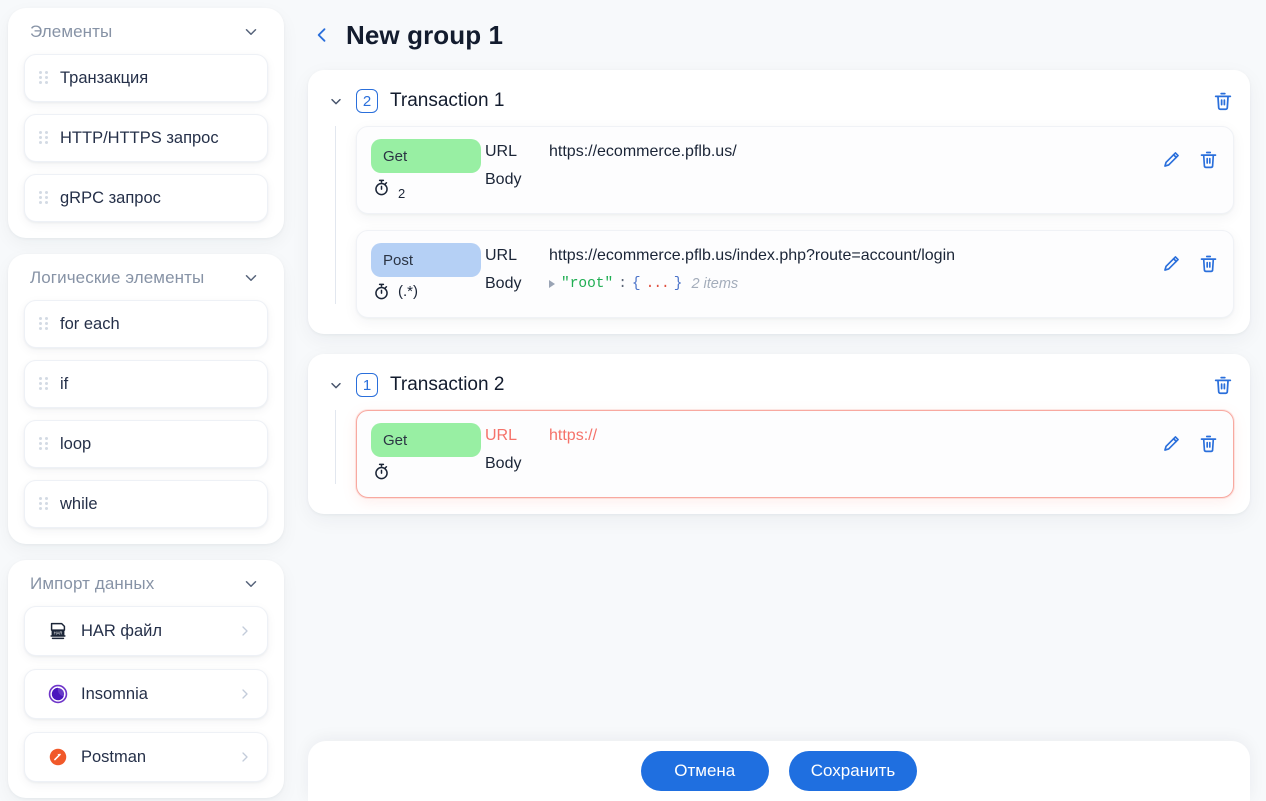 The height and width of the screenshot is (801, 1266). I want to click on sidebar-section-elements-header: Элементы, so click(146, 32).